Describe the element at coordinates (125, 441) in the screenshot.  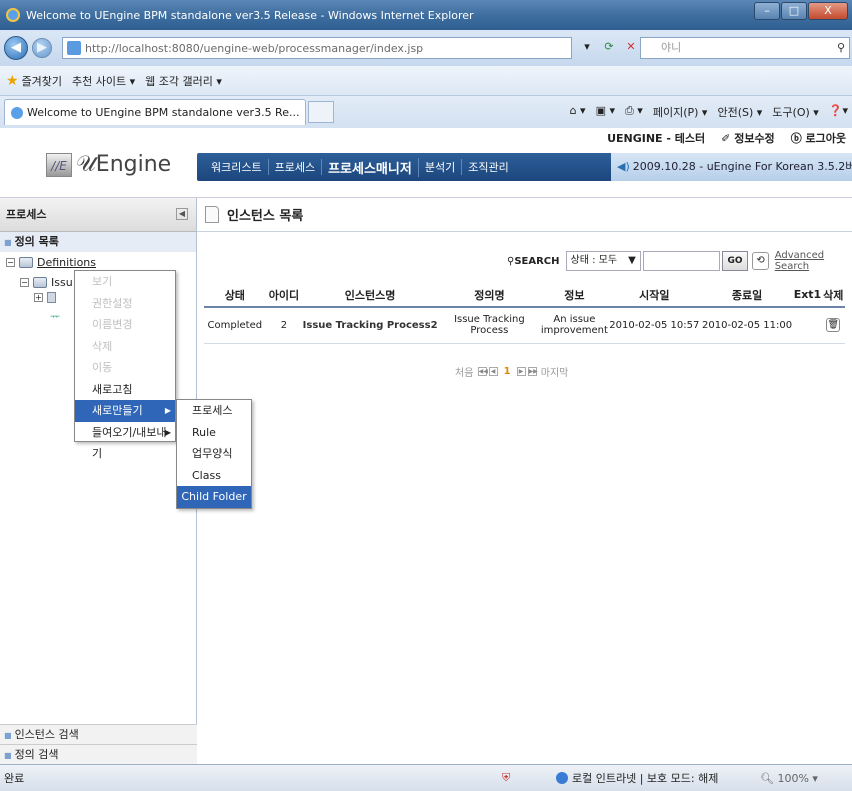
I see `ctx-import-export: 들여오기/내보내기 ▶` at that location.